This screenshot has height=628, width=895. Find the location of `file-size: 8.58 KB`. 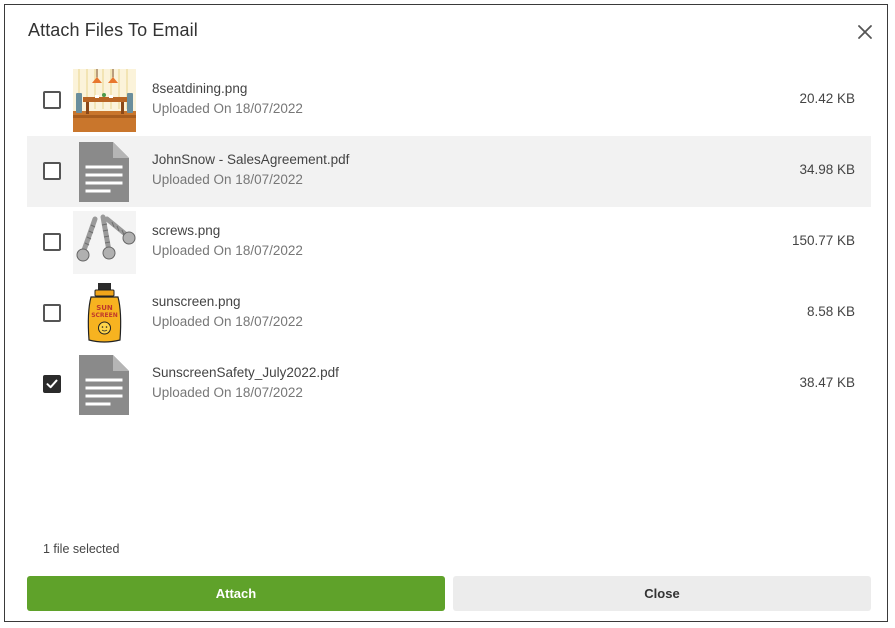

file-size: 8.58 KB is located at coordinates (830, 311).